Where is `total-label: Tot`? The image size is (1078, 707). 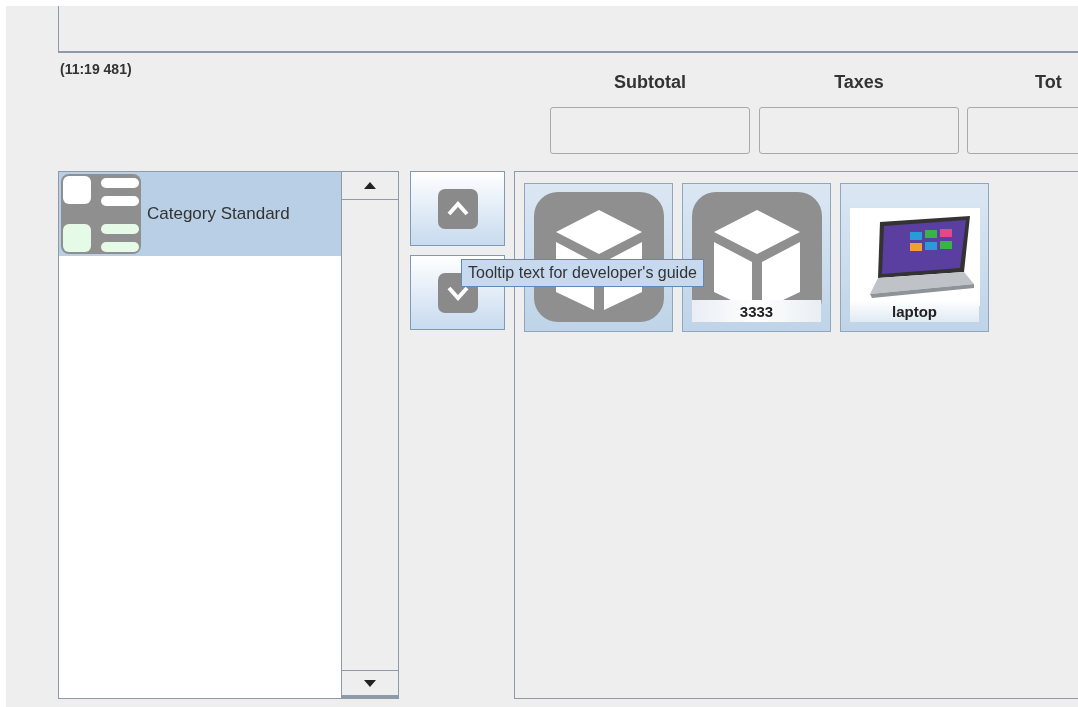
total-label: Tot is located at coordinates (1048, 83).